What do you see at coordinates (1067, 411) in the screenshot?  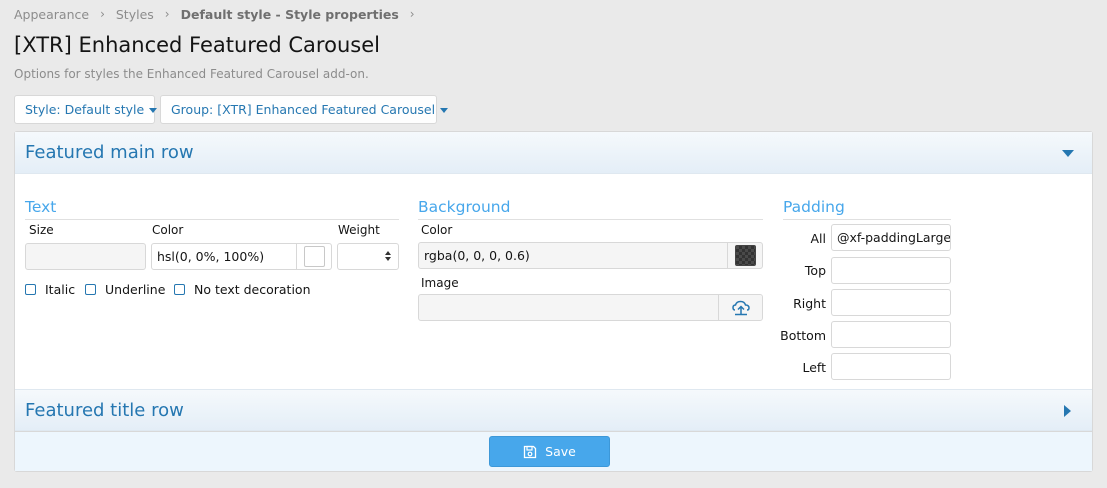 I see `caret-right-icon` at bounding box center [1067, 411].